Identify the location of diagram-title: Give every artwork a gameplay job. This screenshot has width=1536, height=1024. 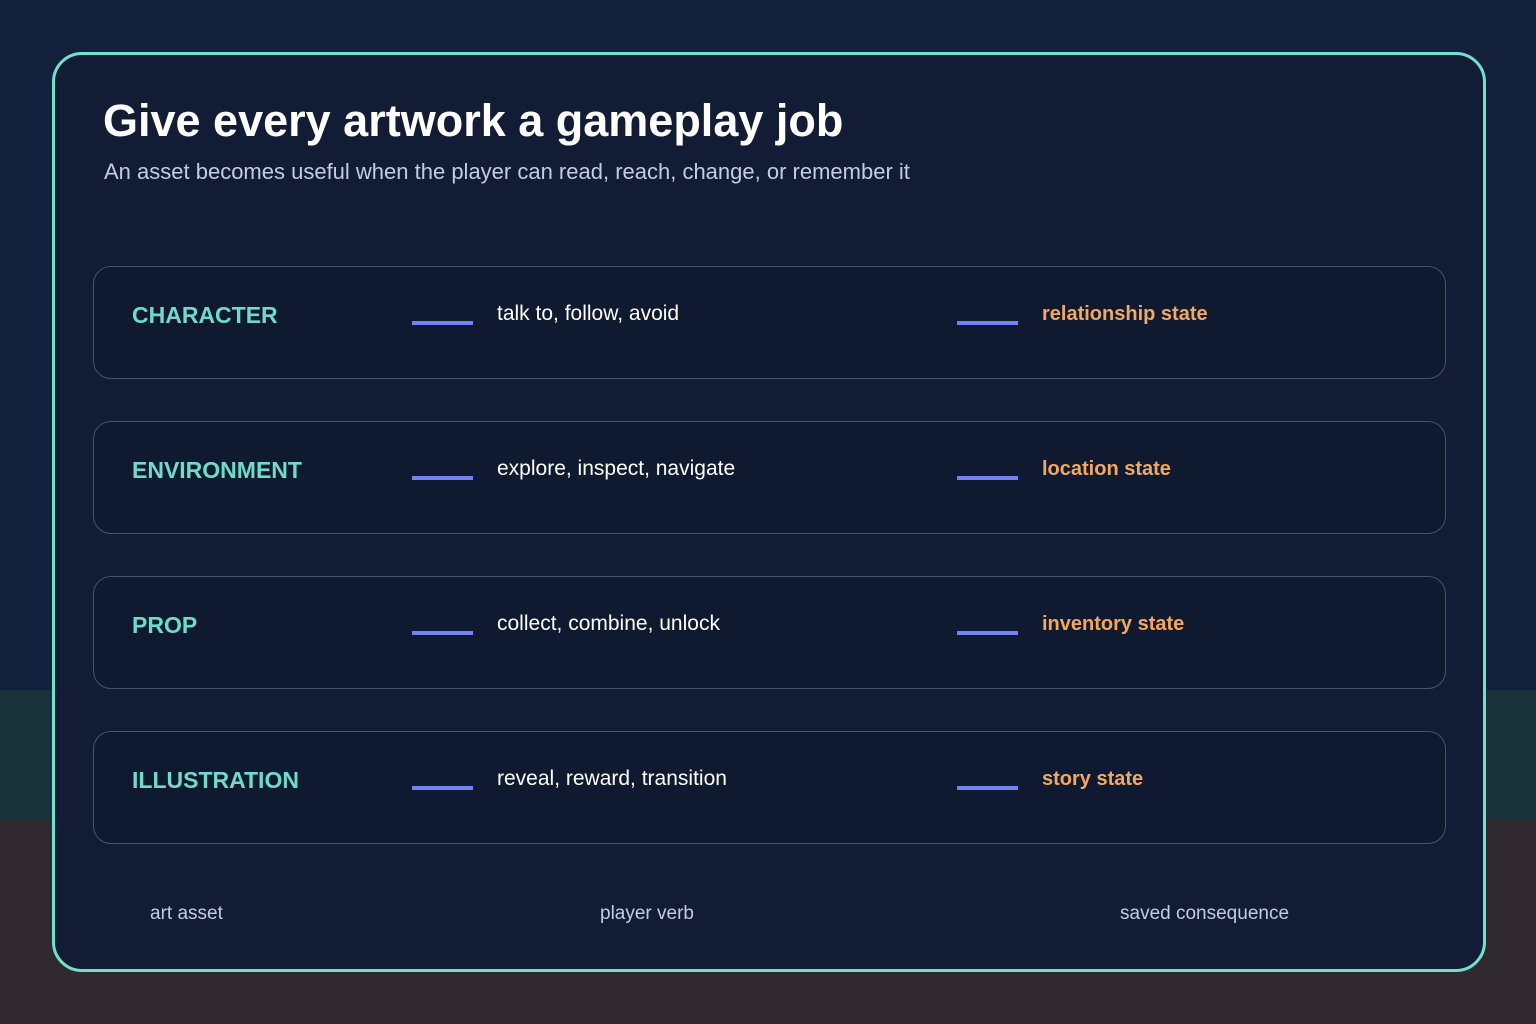
(473, 120).